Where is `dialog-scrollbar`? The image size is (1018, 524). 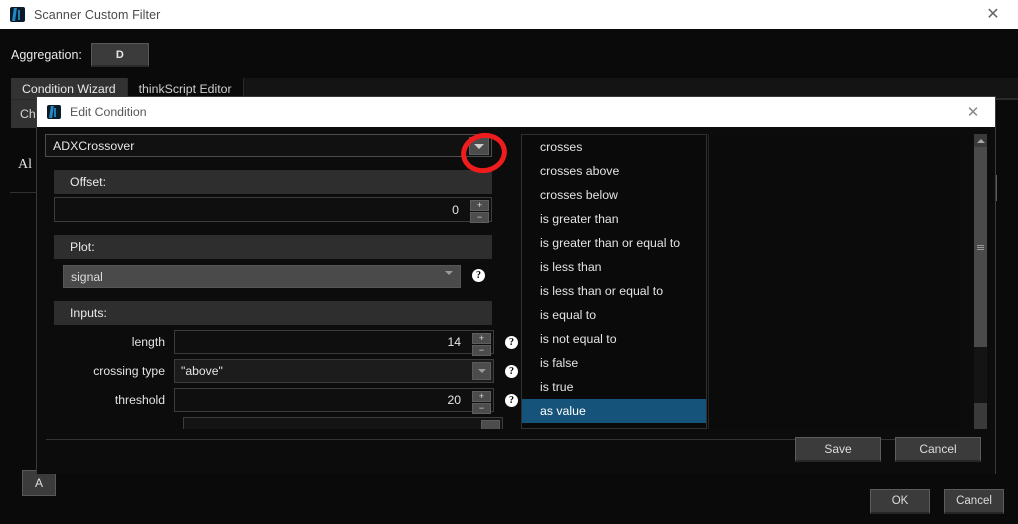
dialog-scrollbar is located at coordinates (980, 281).